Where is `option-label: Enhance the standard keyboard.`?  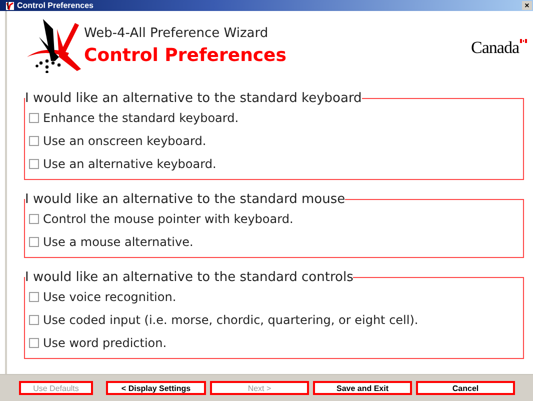 option-label: Enhance the standard keyboard. is located at coordinates (141, 117).